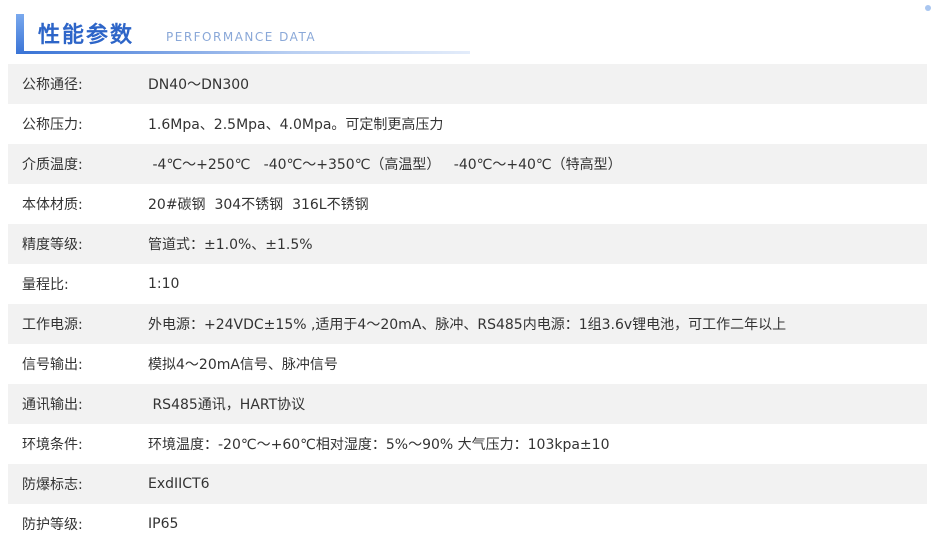  I want to click on table-row: 本体材质: 20#碳钢 304不锈钢 316L不锈钢, so click(467, 204).